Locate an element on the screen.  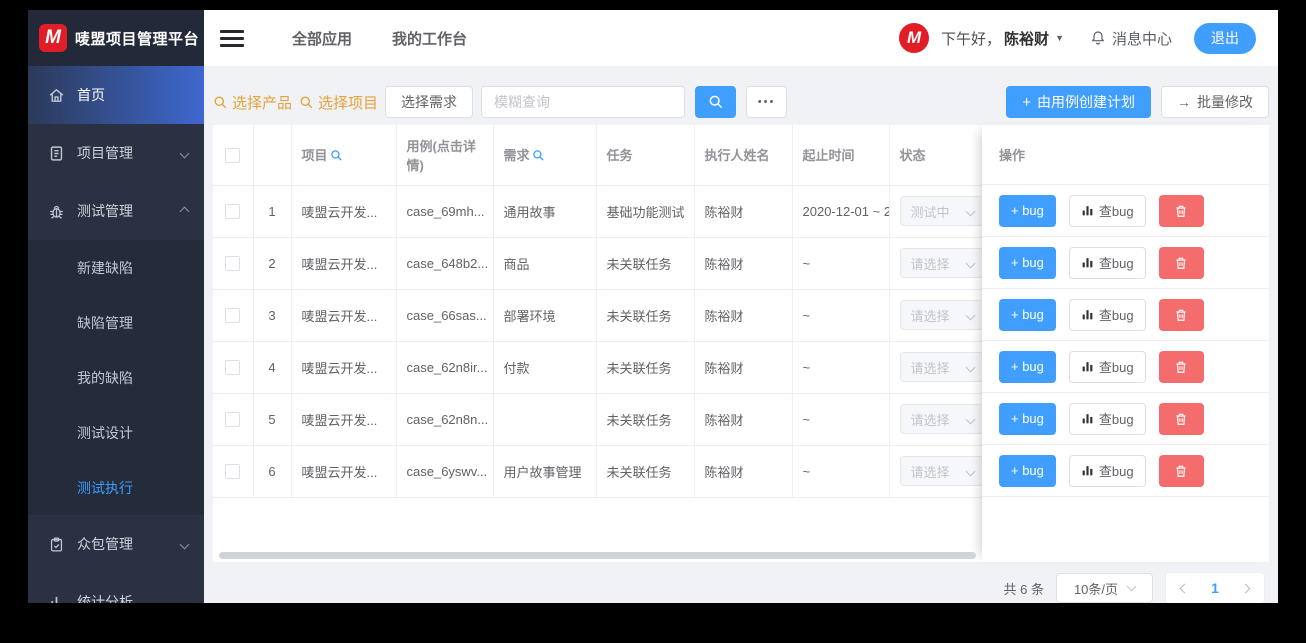
toolbar-actions: + 由用例创建计划 → 批量修改 is located at coordinates (1137, 102).